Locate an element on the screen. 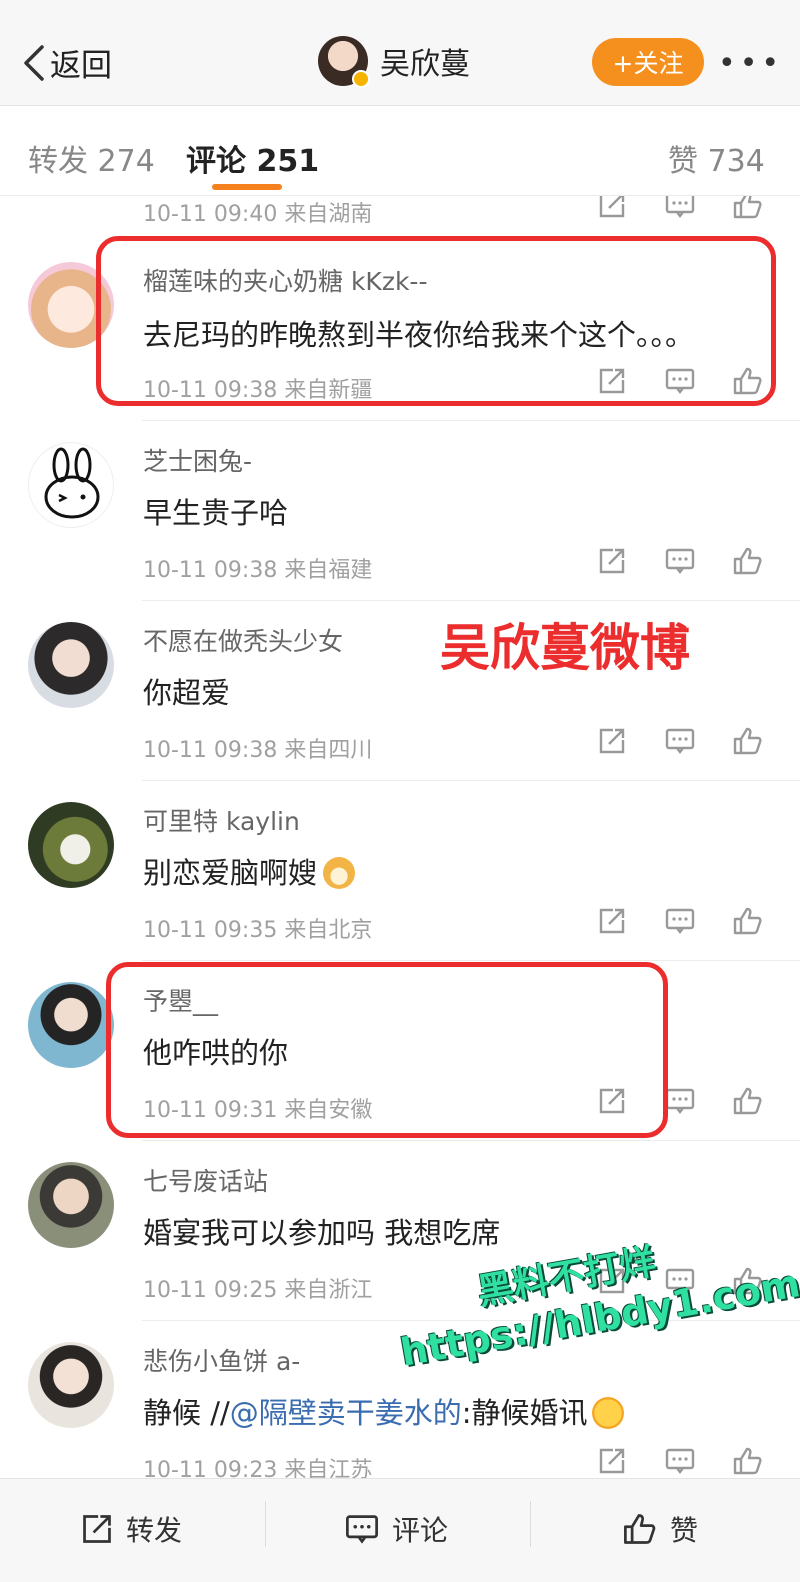 This screenshot has height=1582, width=800. back-button: 返回 is located at coordinates (67, 62).